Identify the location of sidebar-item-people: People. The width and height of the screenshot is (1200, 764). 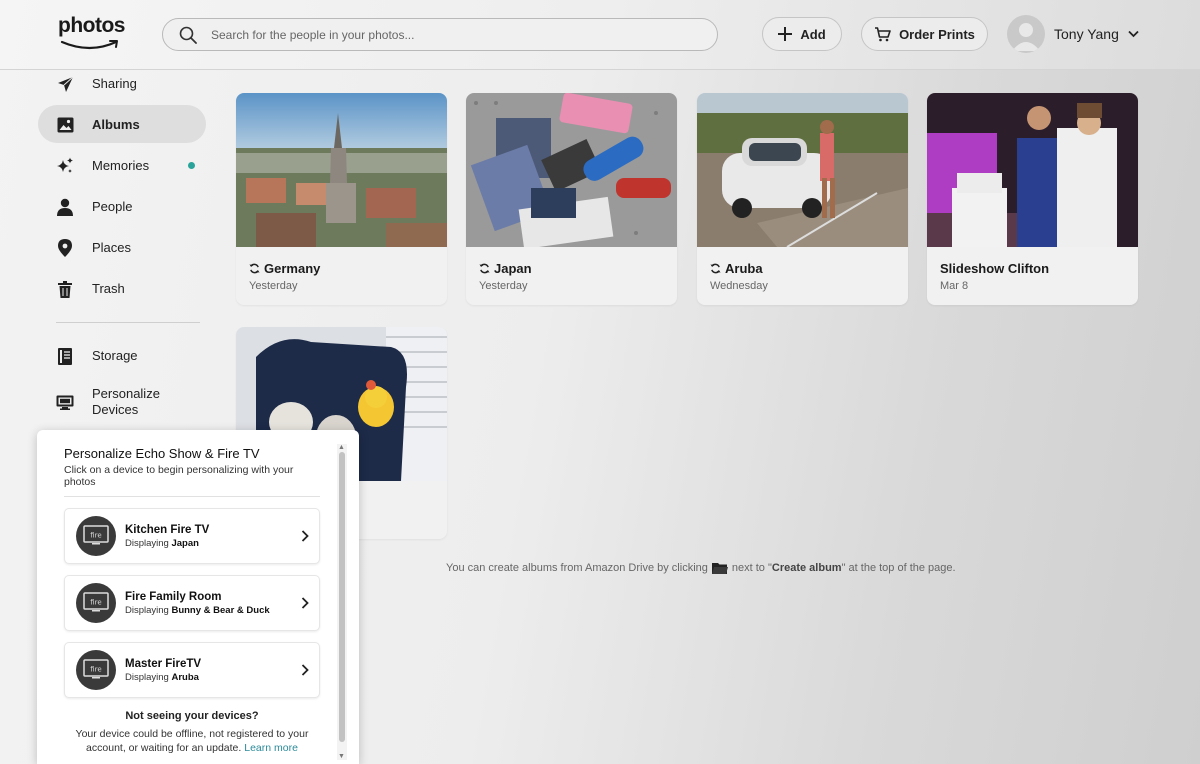
(122, 206).